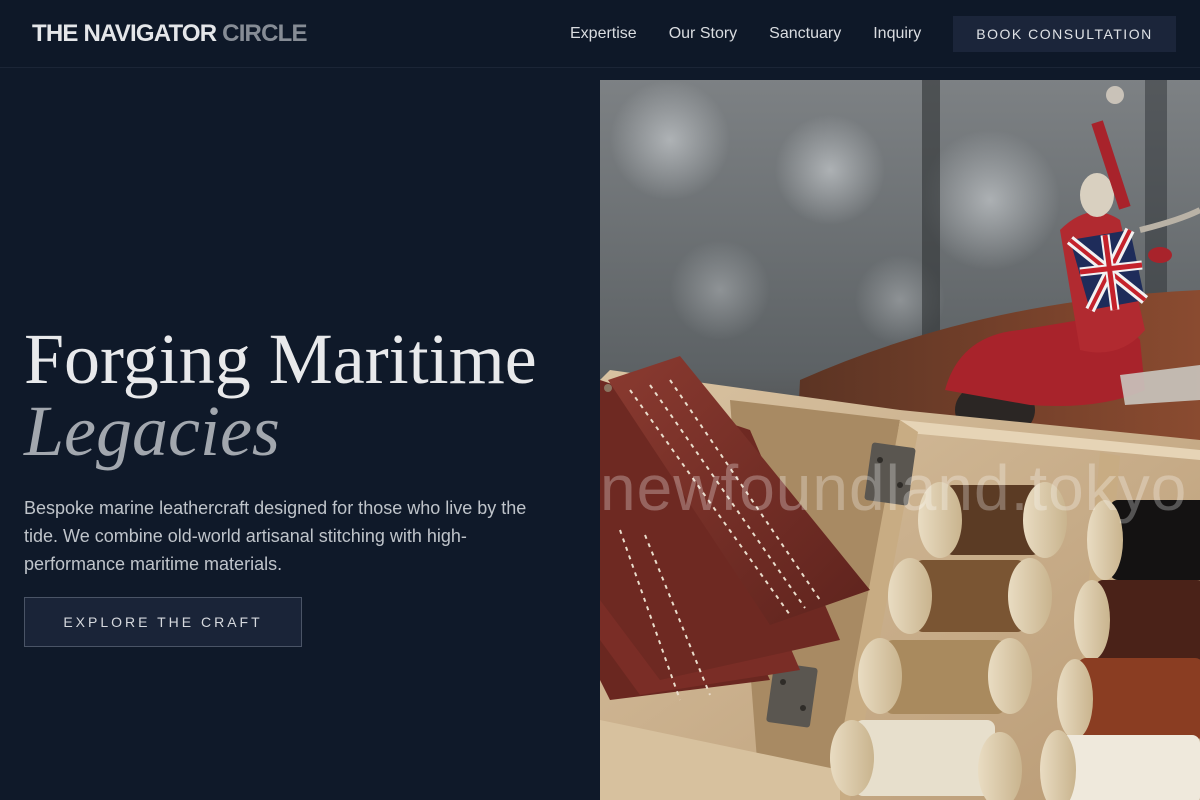 The width and height of the screenshot is (1200, 800). I want to click on nav-link-sanctuary: Sanctuary, so click(805, 34).